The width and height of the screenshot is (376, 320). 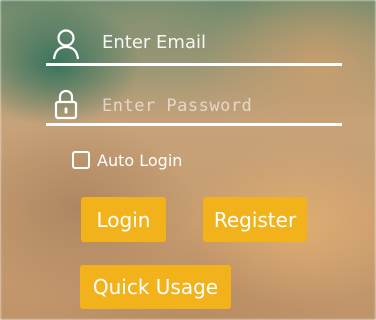 I want to click on lock-icon, so click(x=66, y=104).